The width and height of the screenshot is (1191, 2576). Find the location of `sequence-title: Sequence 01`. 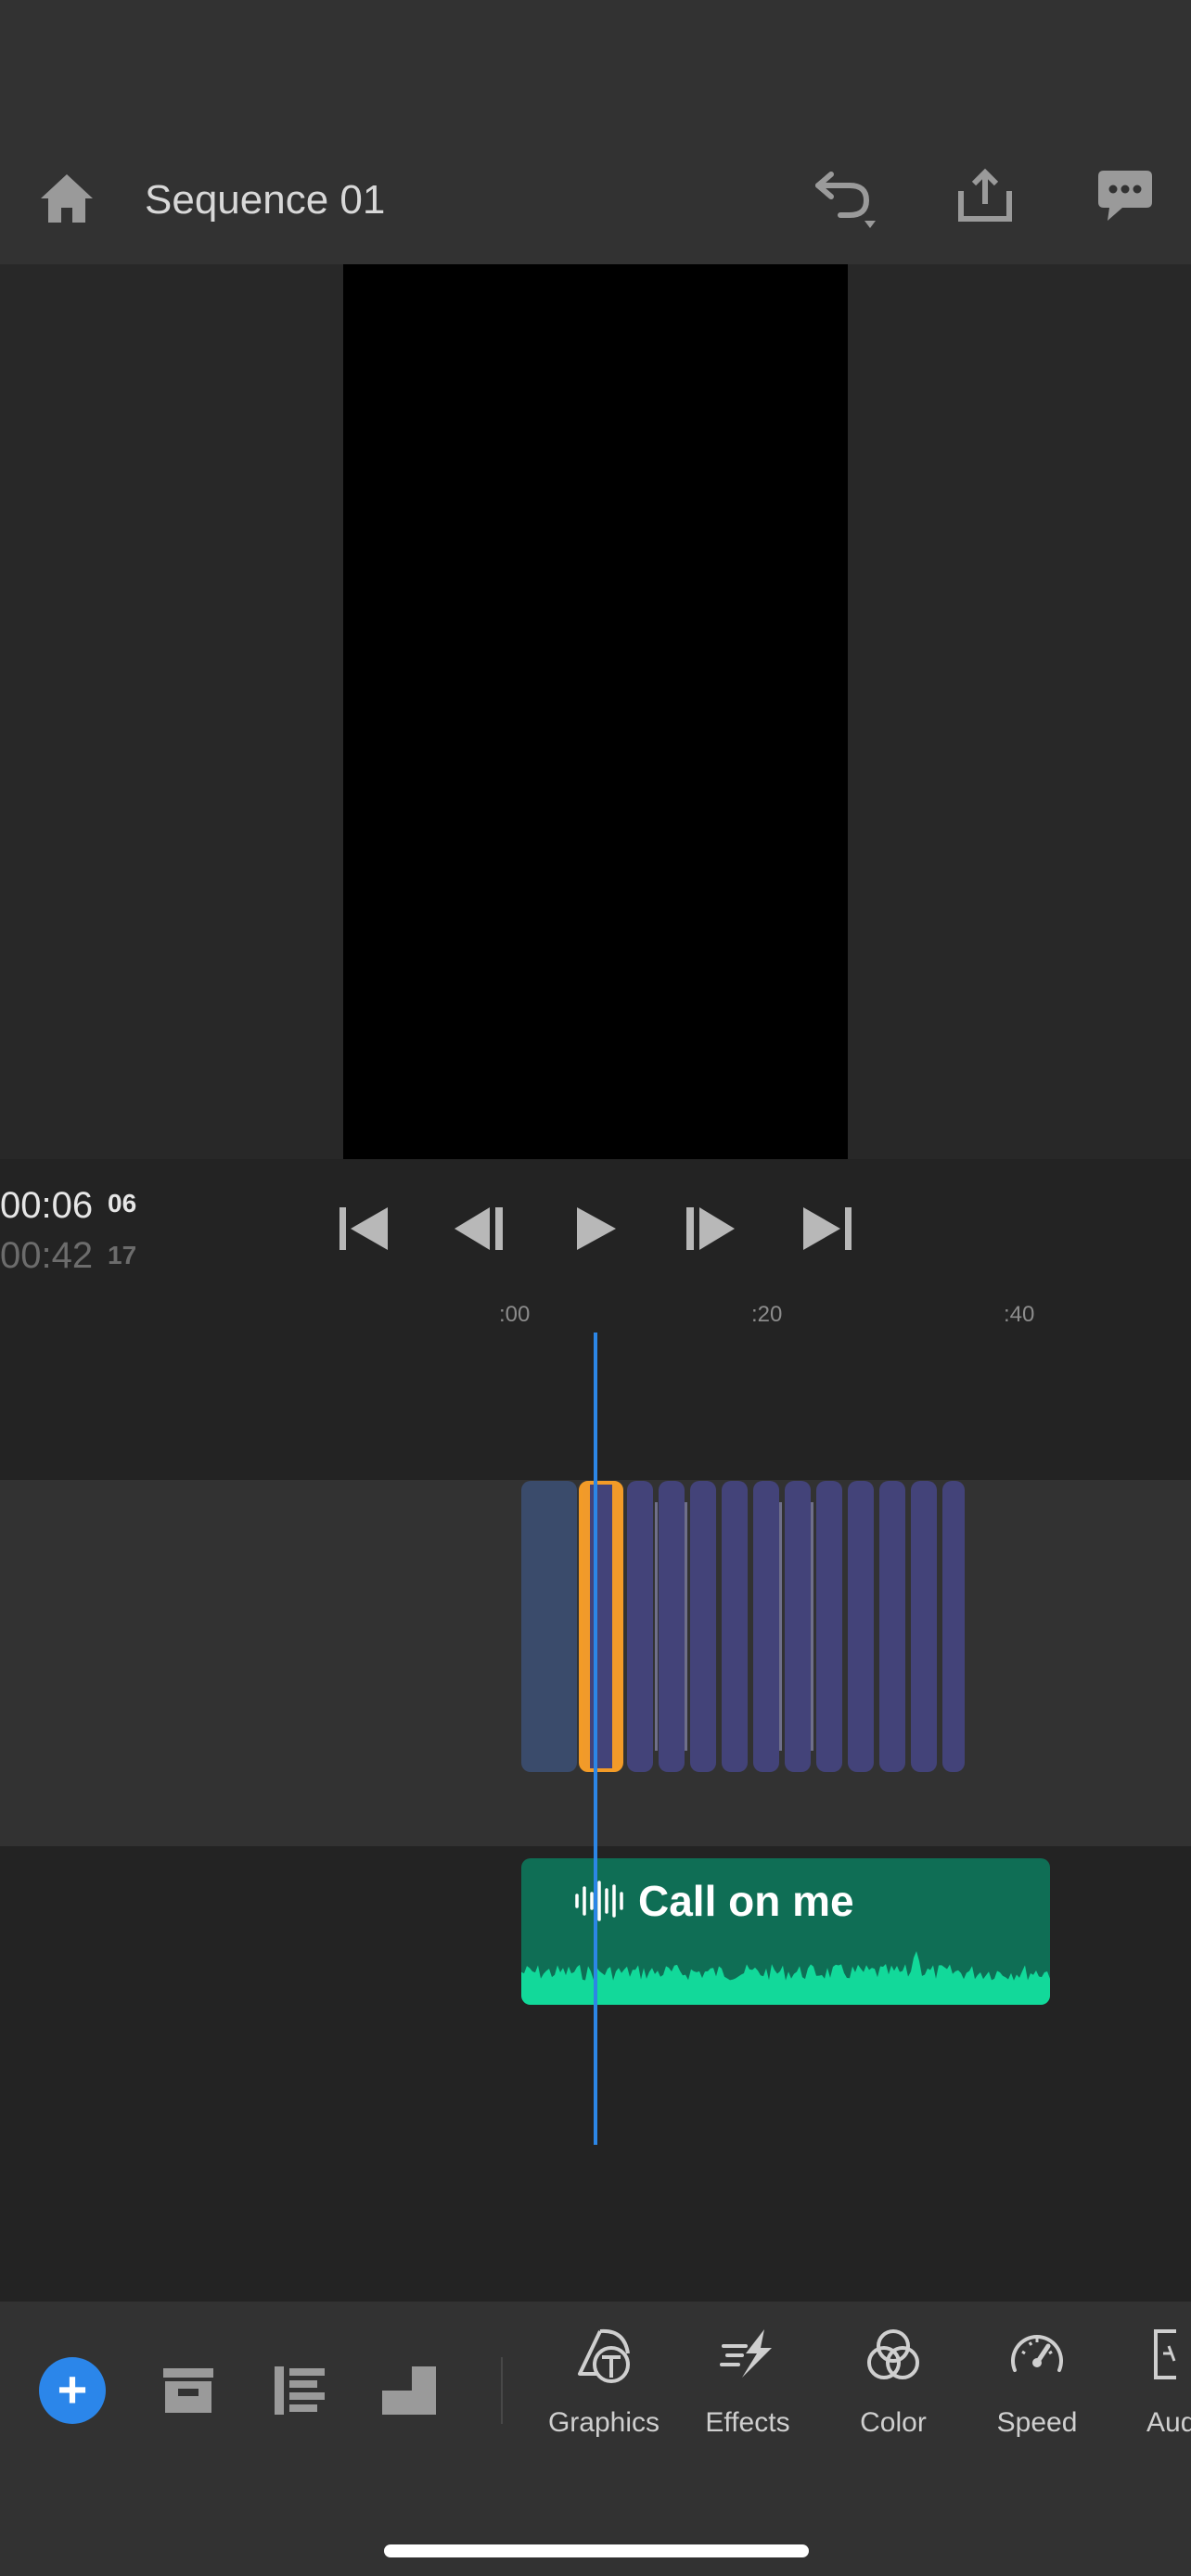

sequence-title: Sequence 01 is located at coordinates (265, 200).